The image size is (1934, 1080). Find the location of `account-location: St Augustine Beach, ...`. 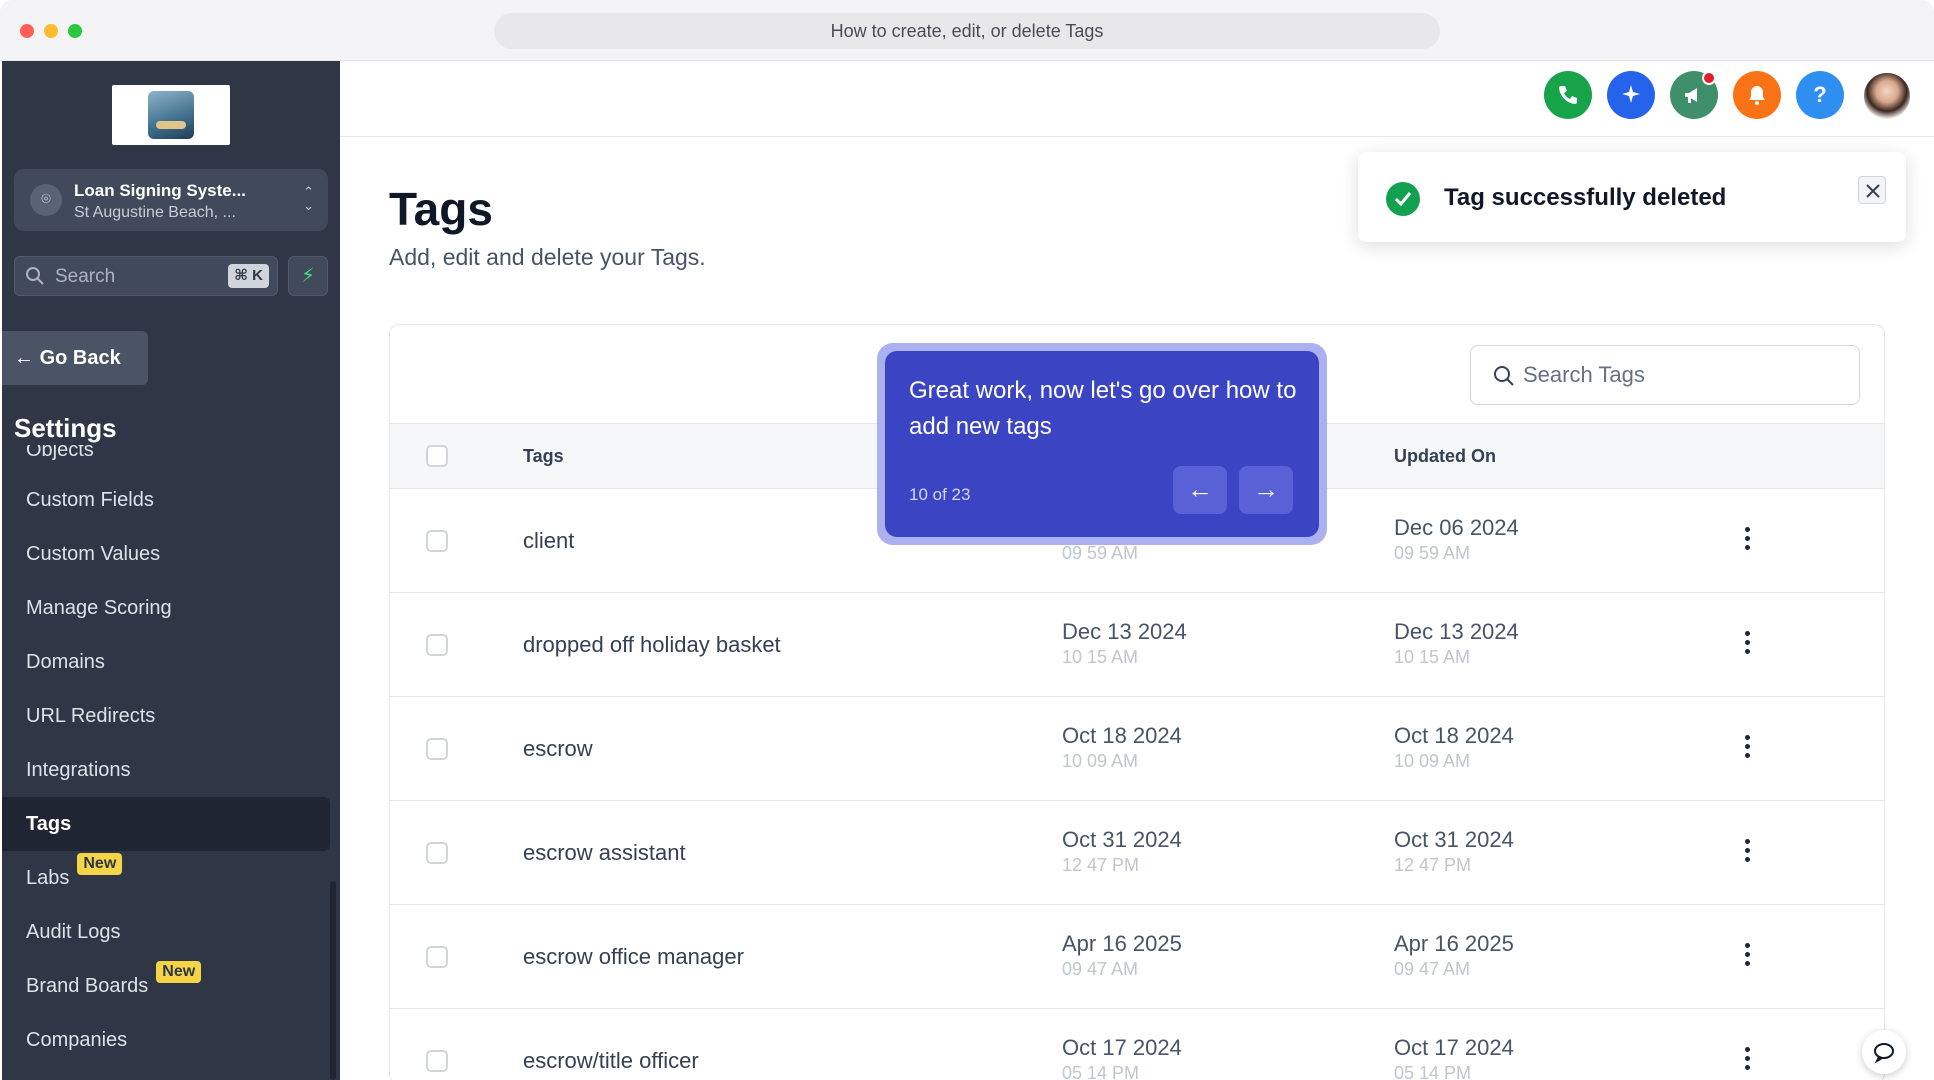

account-location: St Augustine Beach, ... is located at coordinates (155, 212).